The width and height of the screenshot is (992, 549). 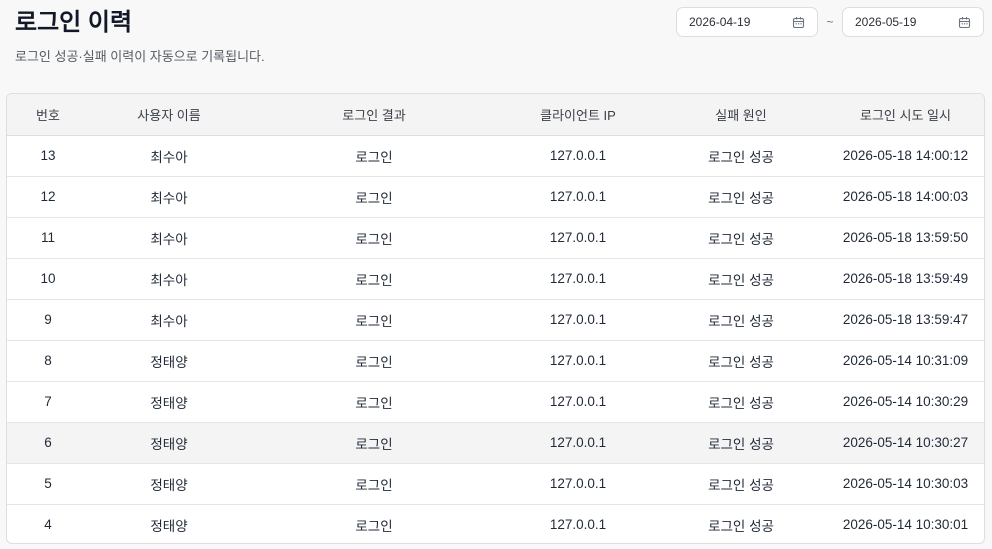 I want to click on column-header-login-time: 로그인 시도 일시, so click(x=904, y=115).